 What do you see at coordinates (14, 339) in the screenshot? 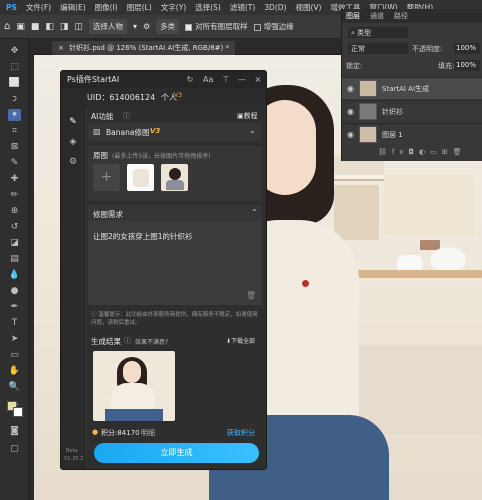
I see `path-selection-icon: ➤` at bounding box center [14, 339].